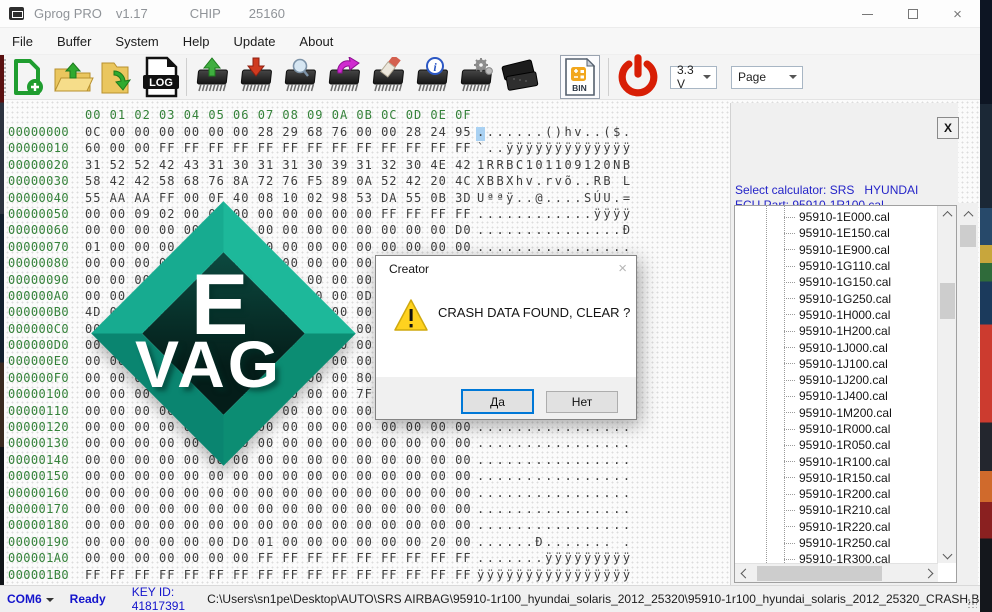  What do you see at coordinates (813, 543) in the screenshot?
I see `file-tree-item: 95910-1R250.cal` at bounding box center [813, 543].